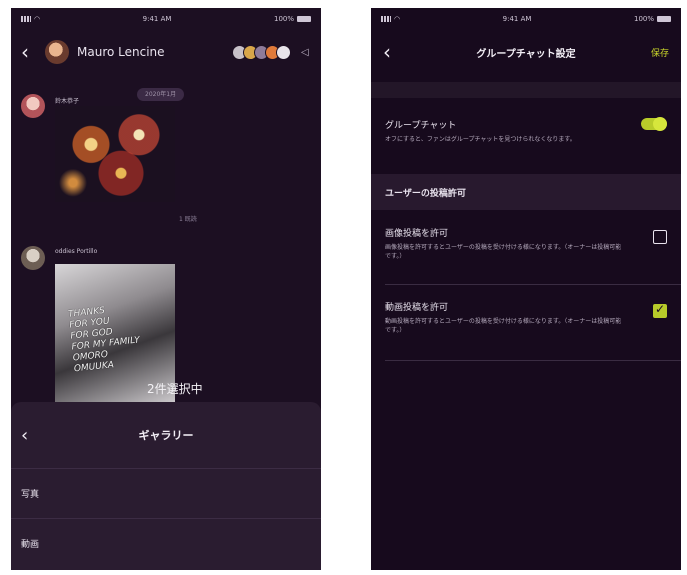 The height and width of the screenshot is (575, 687). Describe the element at coordinates (166, 52) in the screenshot. I see `chat-header: ‹ Mauro Lencine ◁` at that location.